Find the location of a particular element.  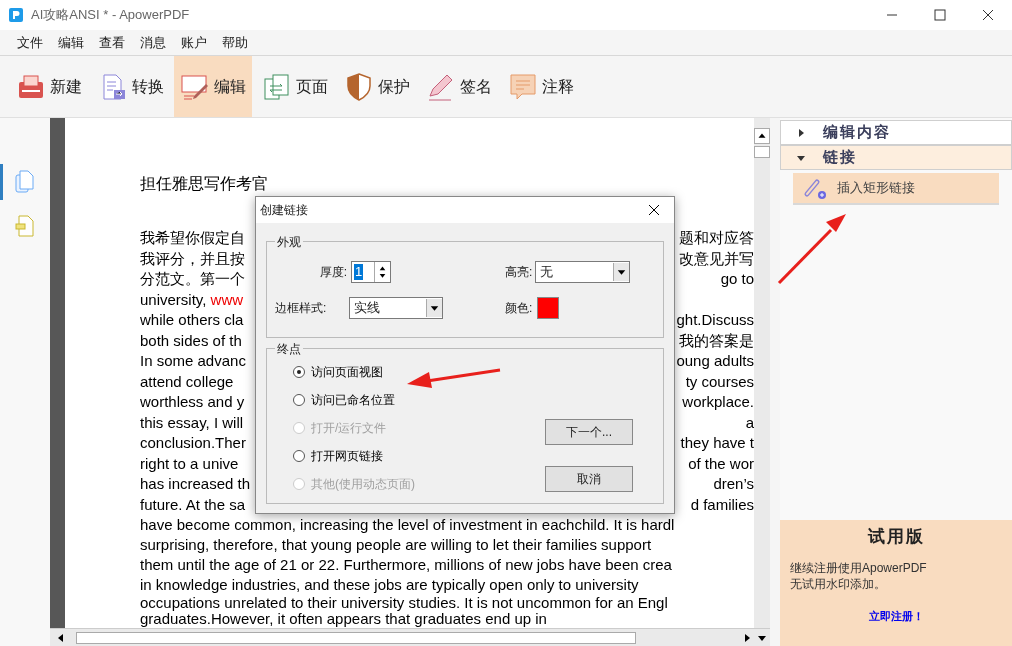

group-legend: 终点 is located at coordinates (289, 349).